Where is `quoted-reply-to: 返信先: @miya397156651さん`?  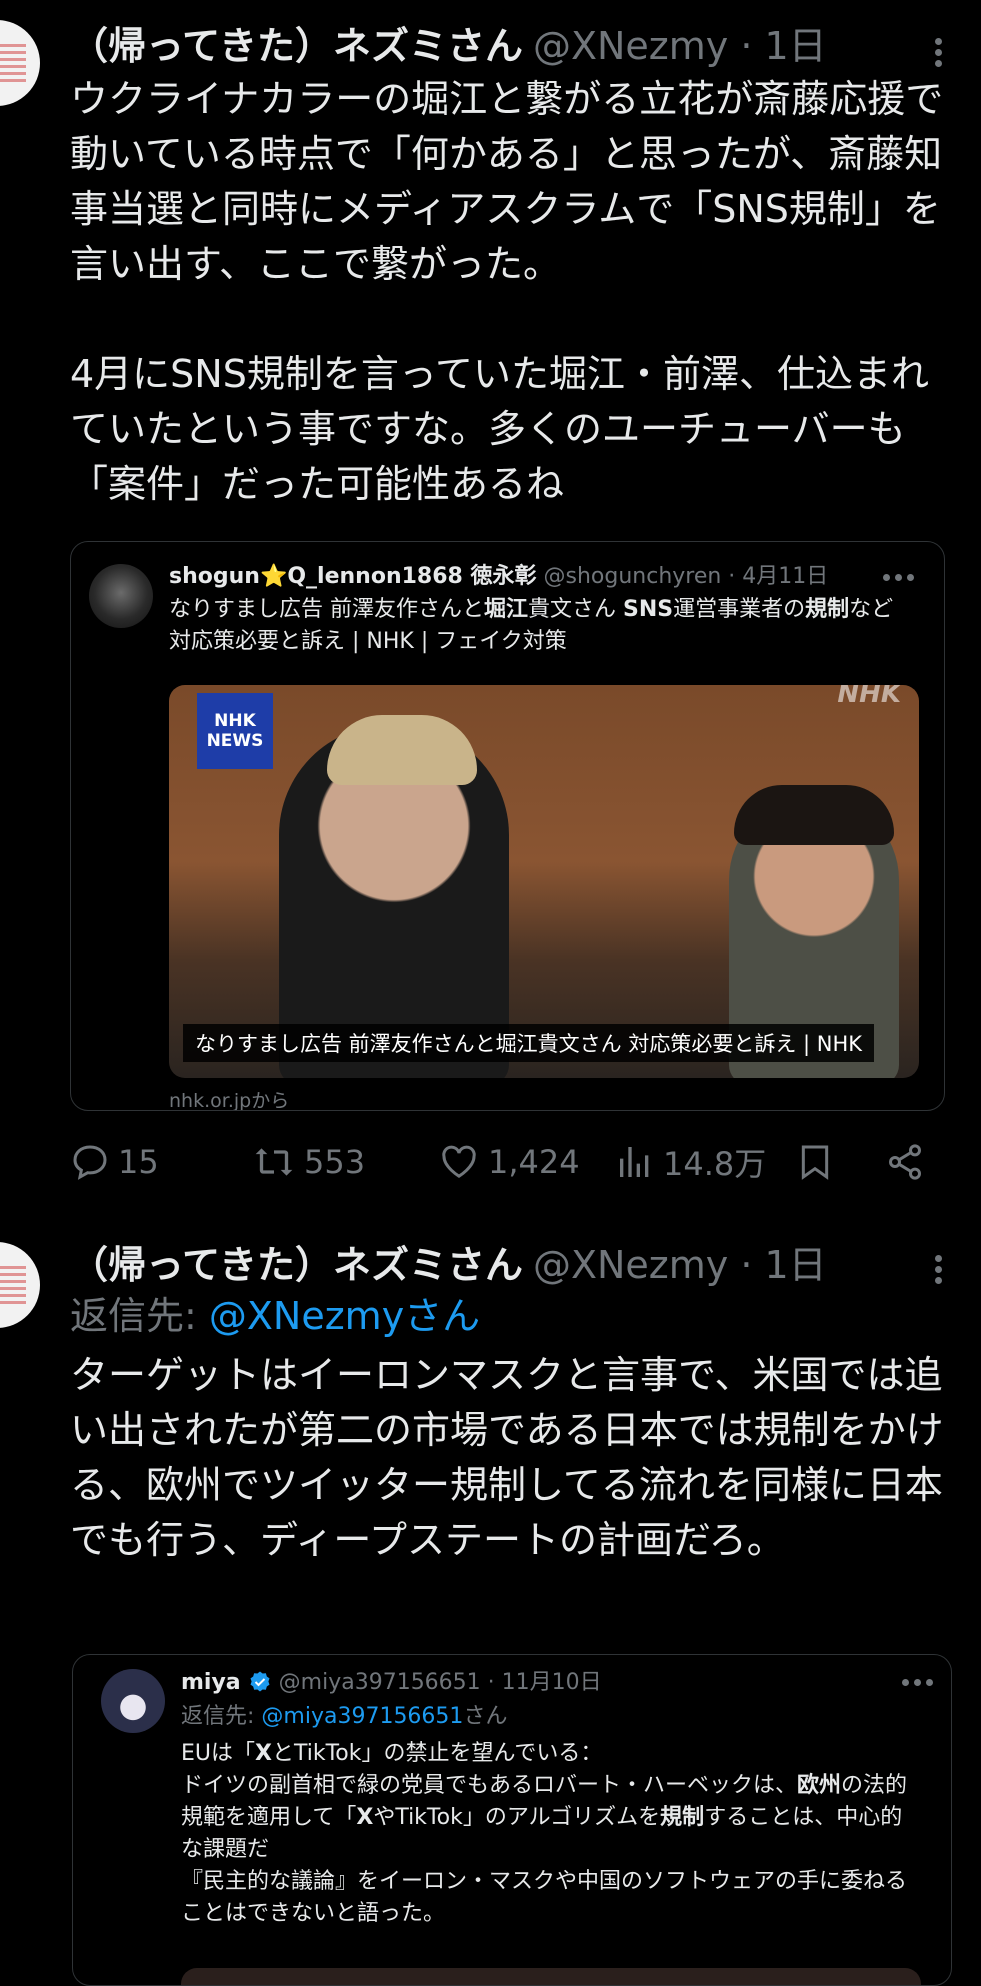
quoted-reply-to: 返信先: @miya397156651さん is located at coordinates (344, 1716).